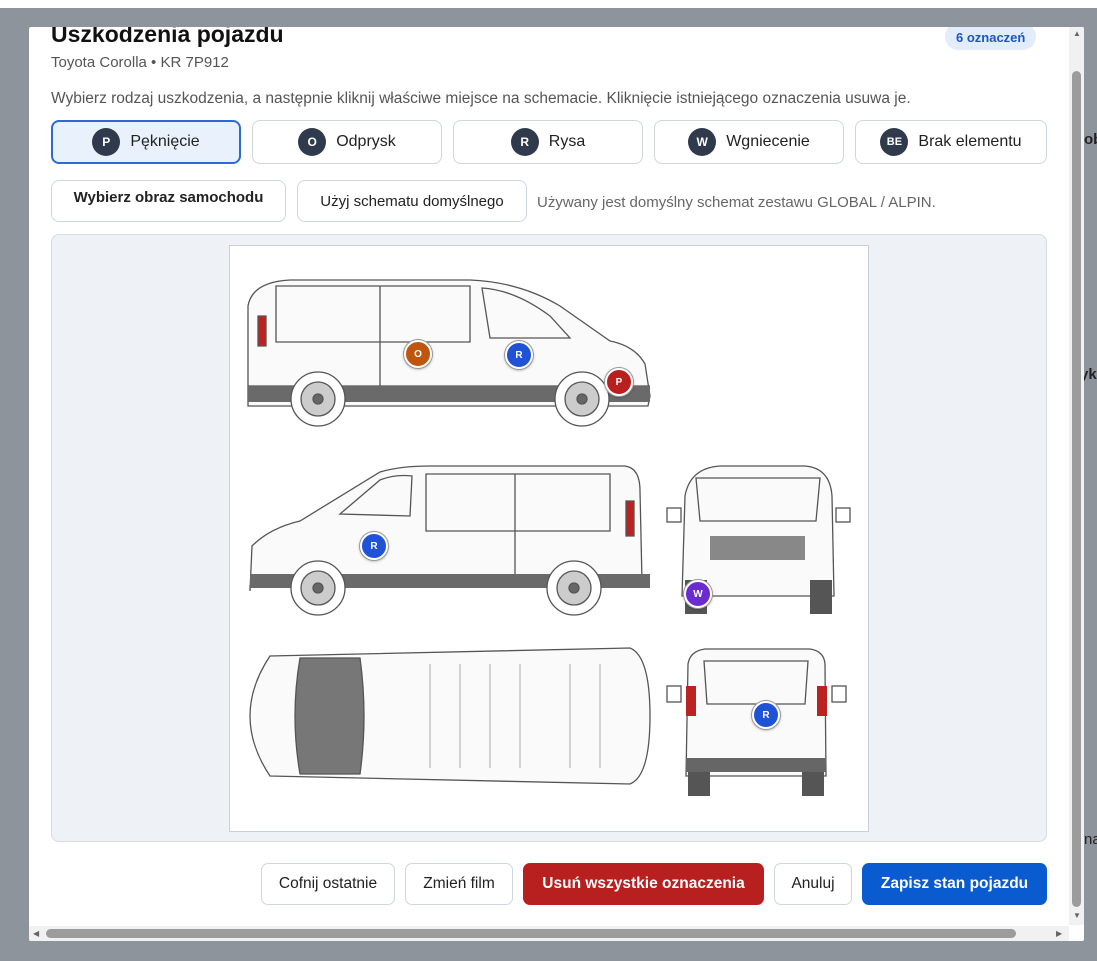  Describe the element at coordinates (702, 142) in the screenshot. I see `damage-code-badge: W` at that location.